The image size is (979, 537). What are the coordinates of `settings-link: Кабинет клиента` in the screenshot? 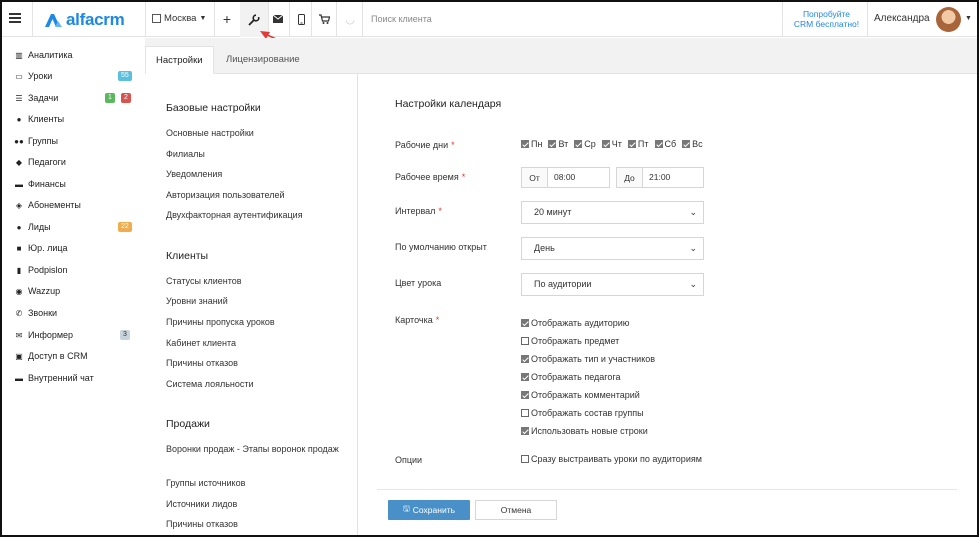 It's located at (253, 343).